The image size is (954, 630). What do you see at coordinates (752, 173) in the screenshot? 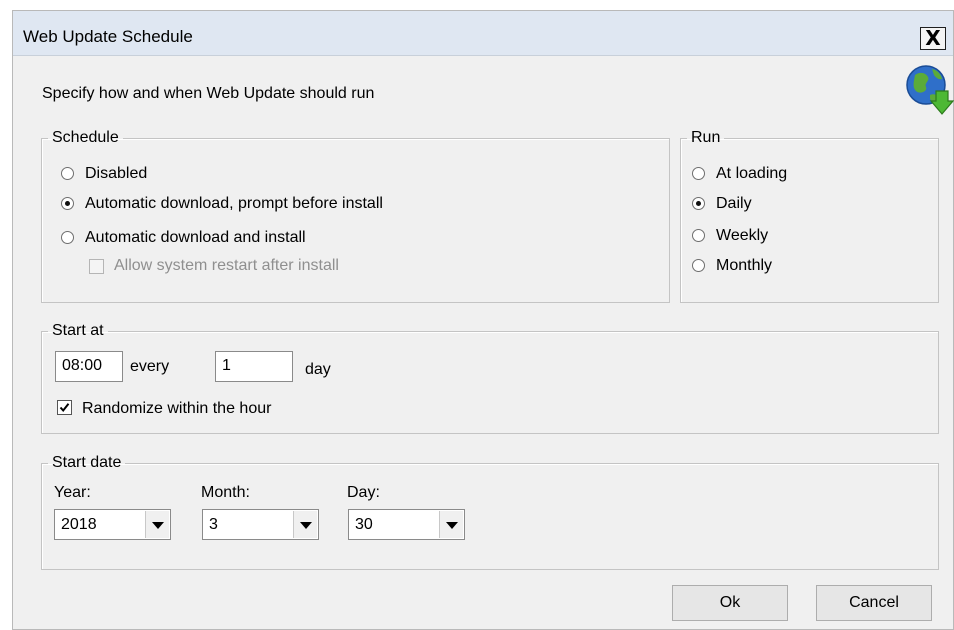
I see `run-at-loading-label: At loading` at bounding box center [752, 173].